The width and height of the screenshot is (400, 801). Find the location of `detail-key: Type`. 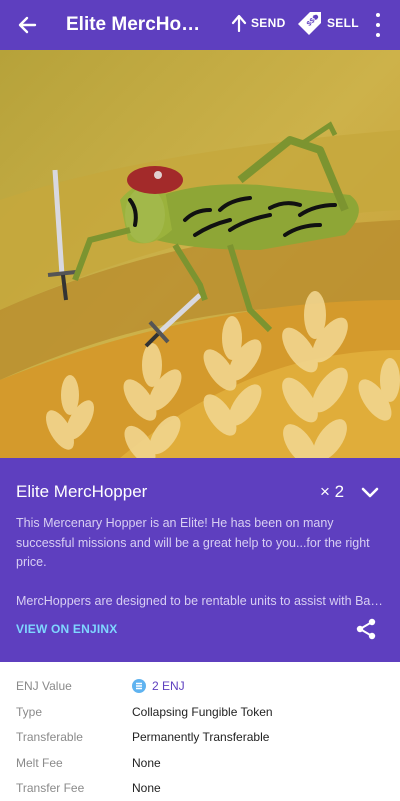

detail-key: Type is located at coordinates (29, 712).